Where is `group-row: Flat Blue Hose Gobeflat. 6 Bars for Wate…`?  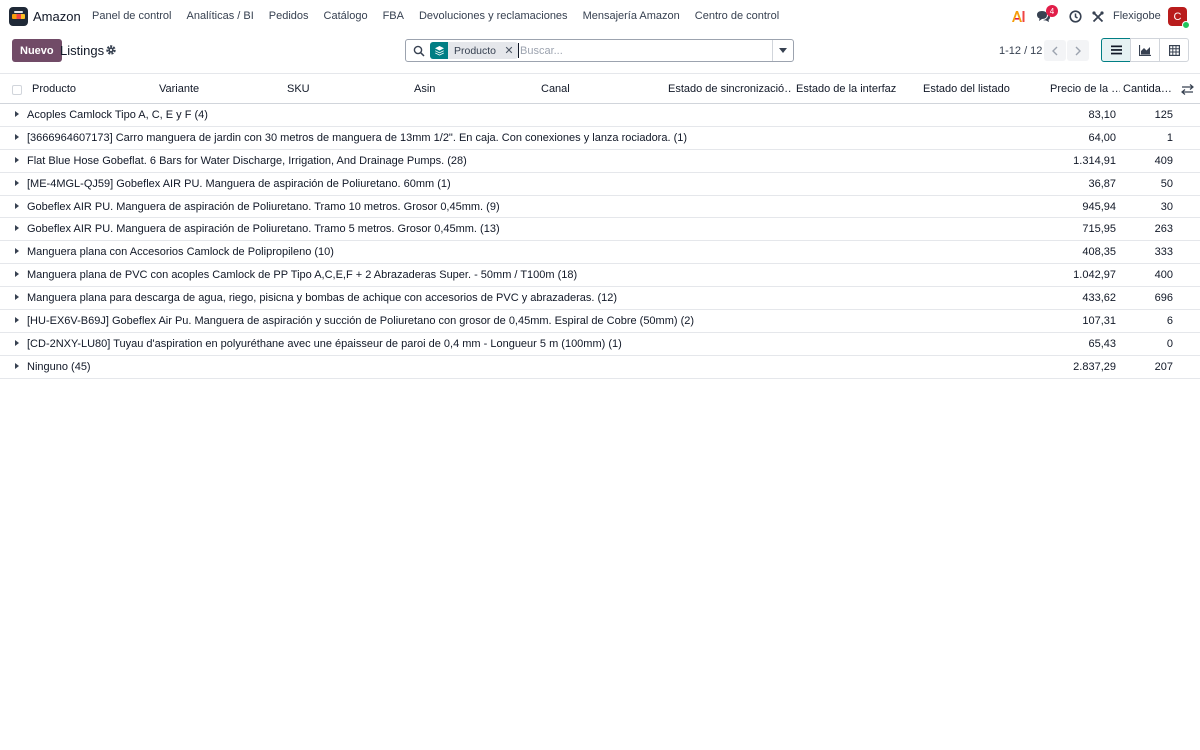 group-row: Flat Blue Hose Gobeflat. 6 Bars for Wate… is located at coordinates (600, 161).